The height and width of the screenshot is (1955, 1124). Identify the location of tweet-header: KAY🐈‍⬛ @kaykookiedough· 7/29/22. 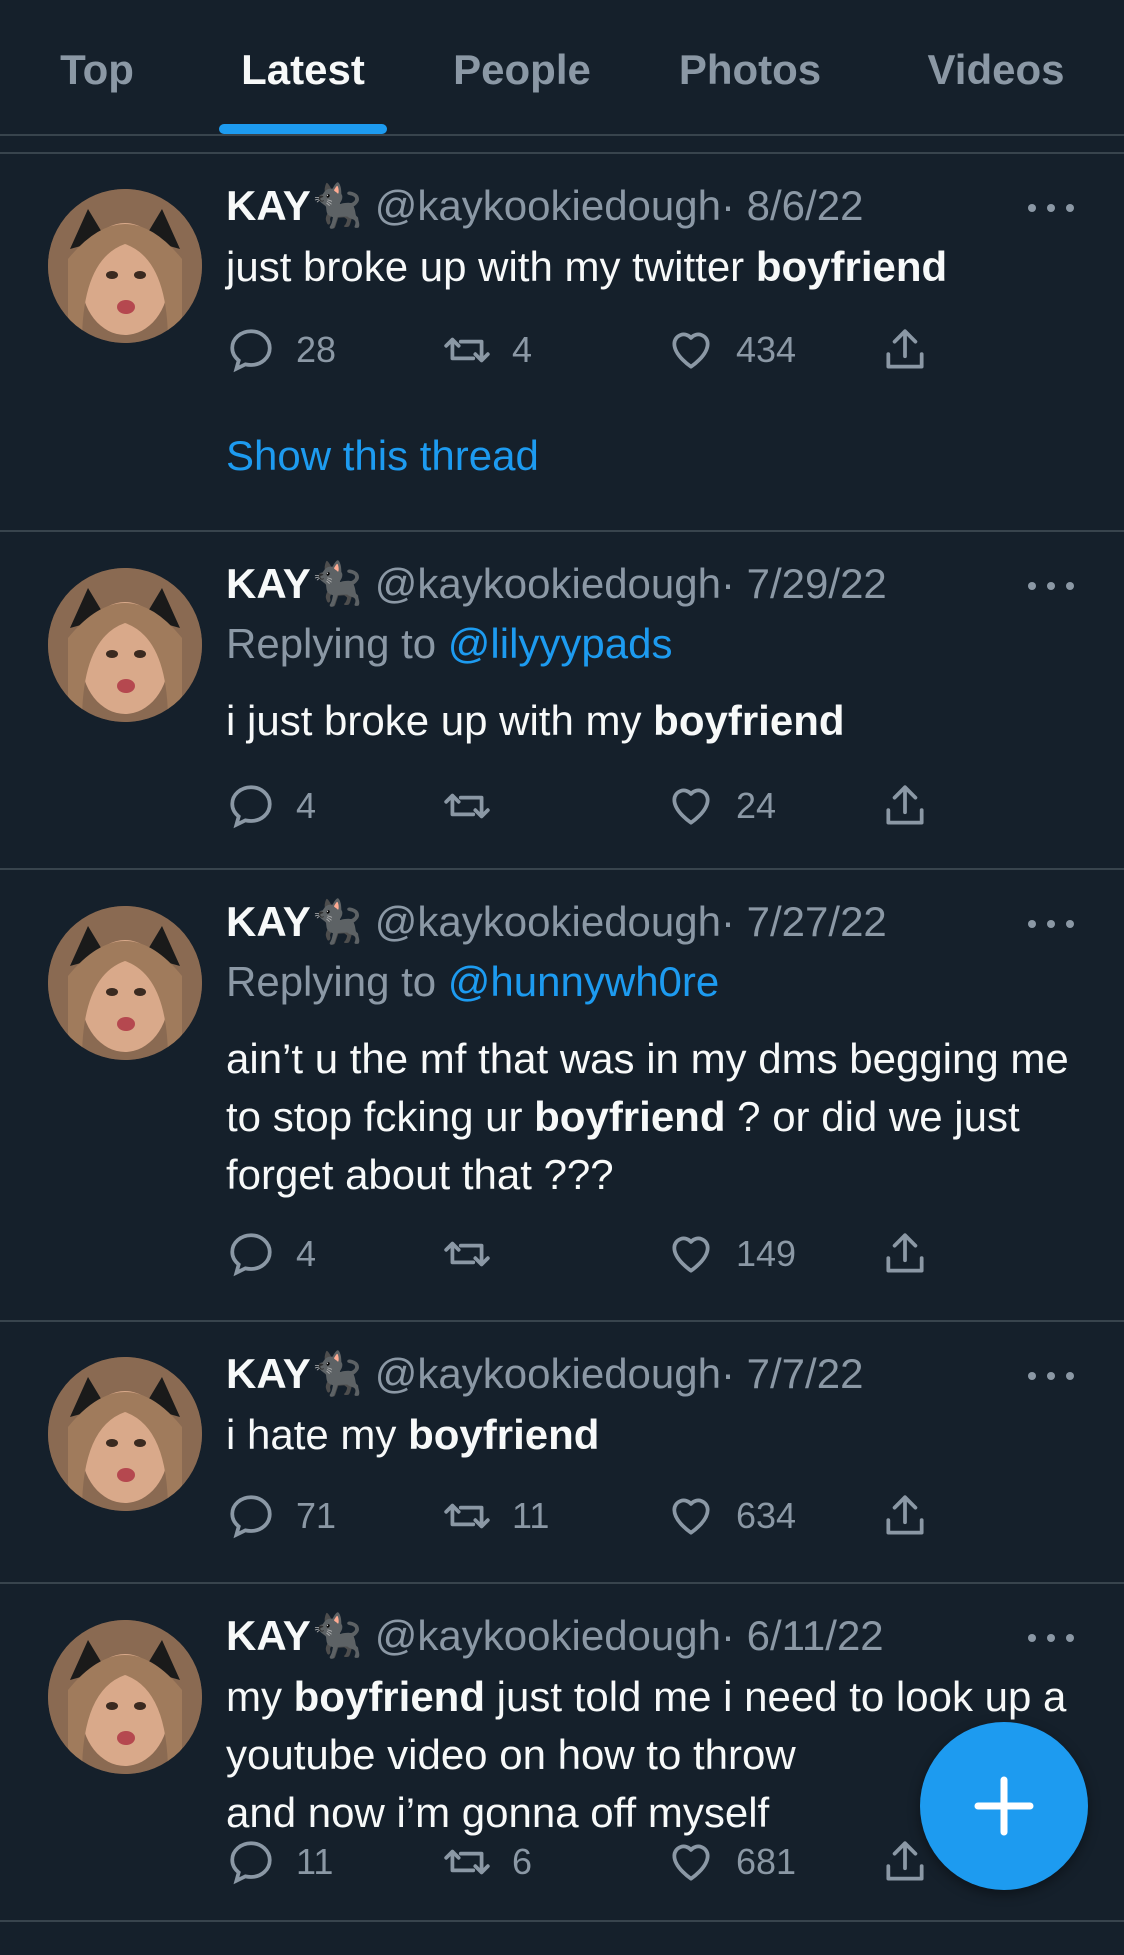
(556, 584).